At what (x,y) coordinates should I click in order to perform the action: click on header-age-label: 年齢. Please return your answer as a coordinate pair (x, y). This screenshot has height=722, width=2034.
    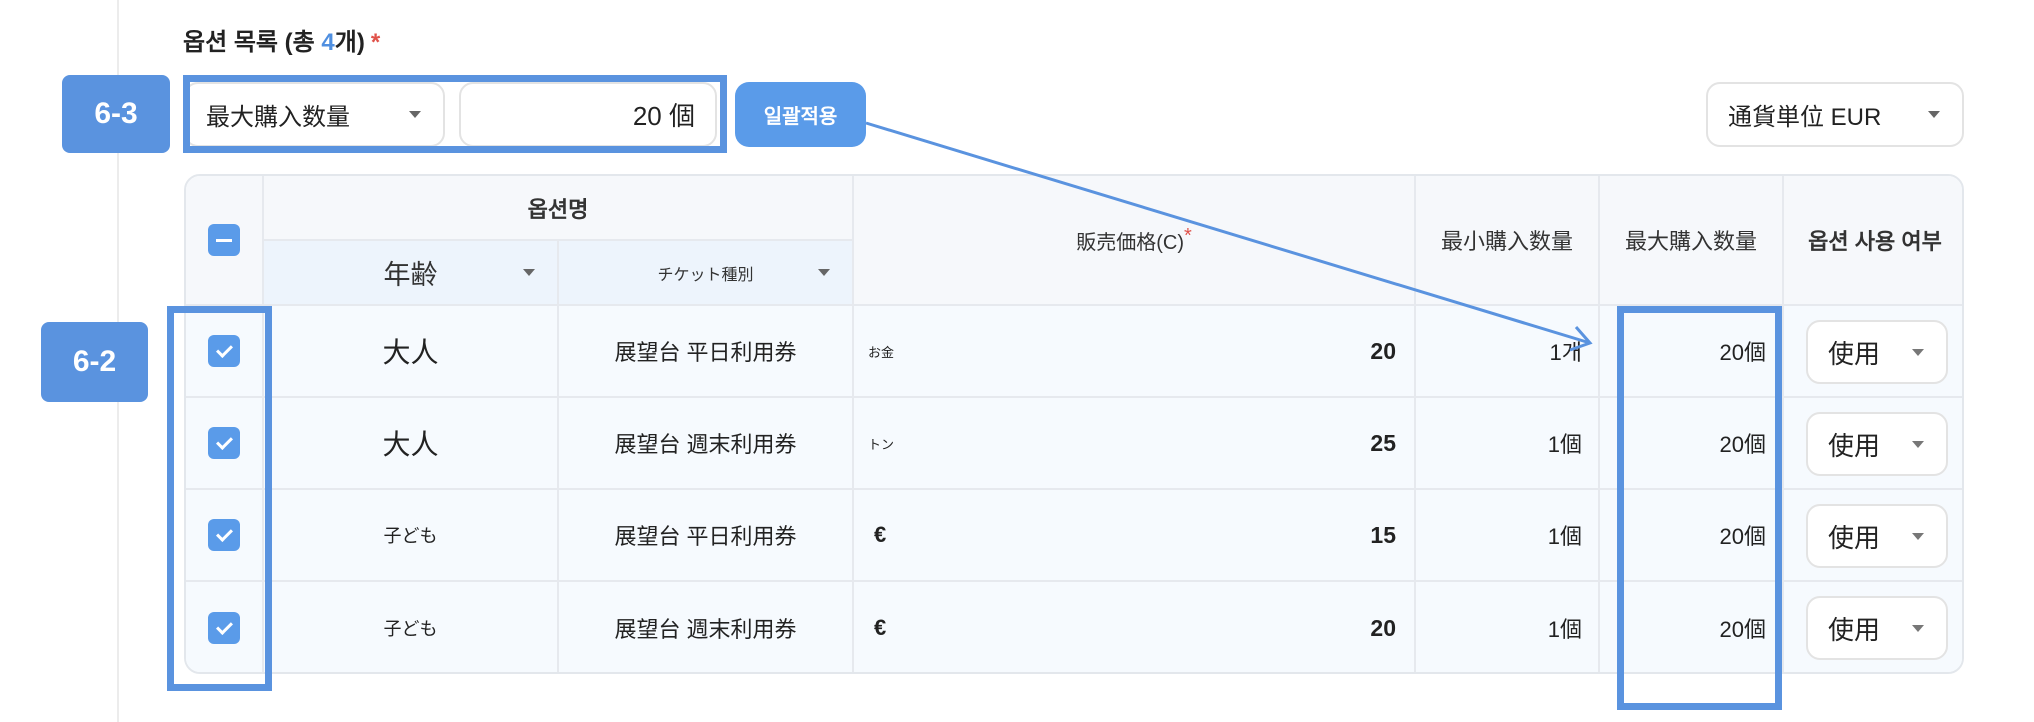
    Looking at the image, I should click on (410, 275).